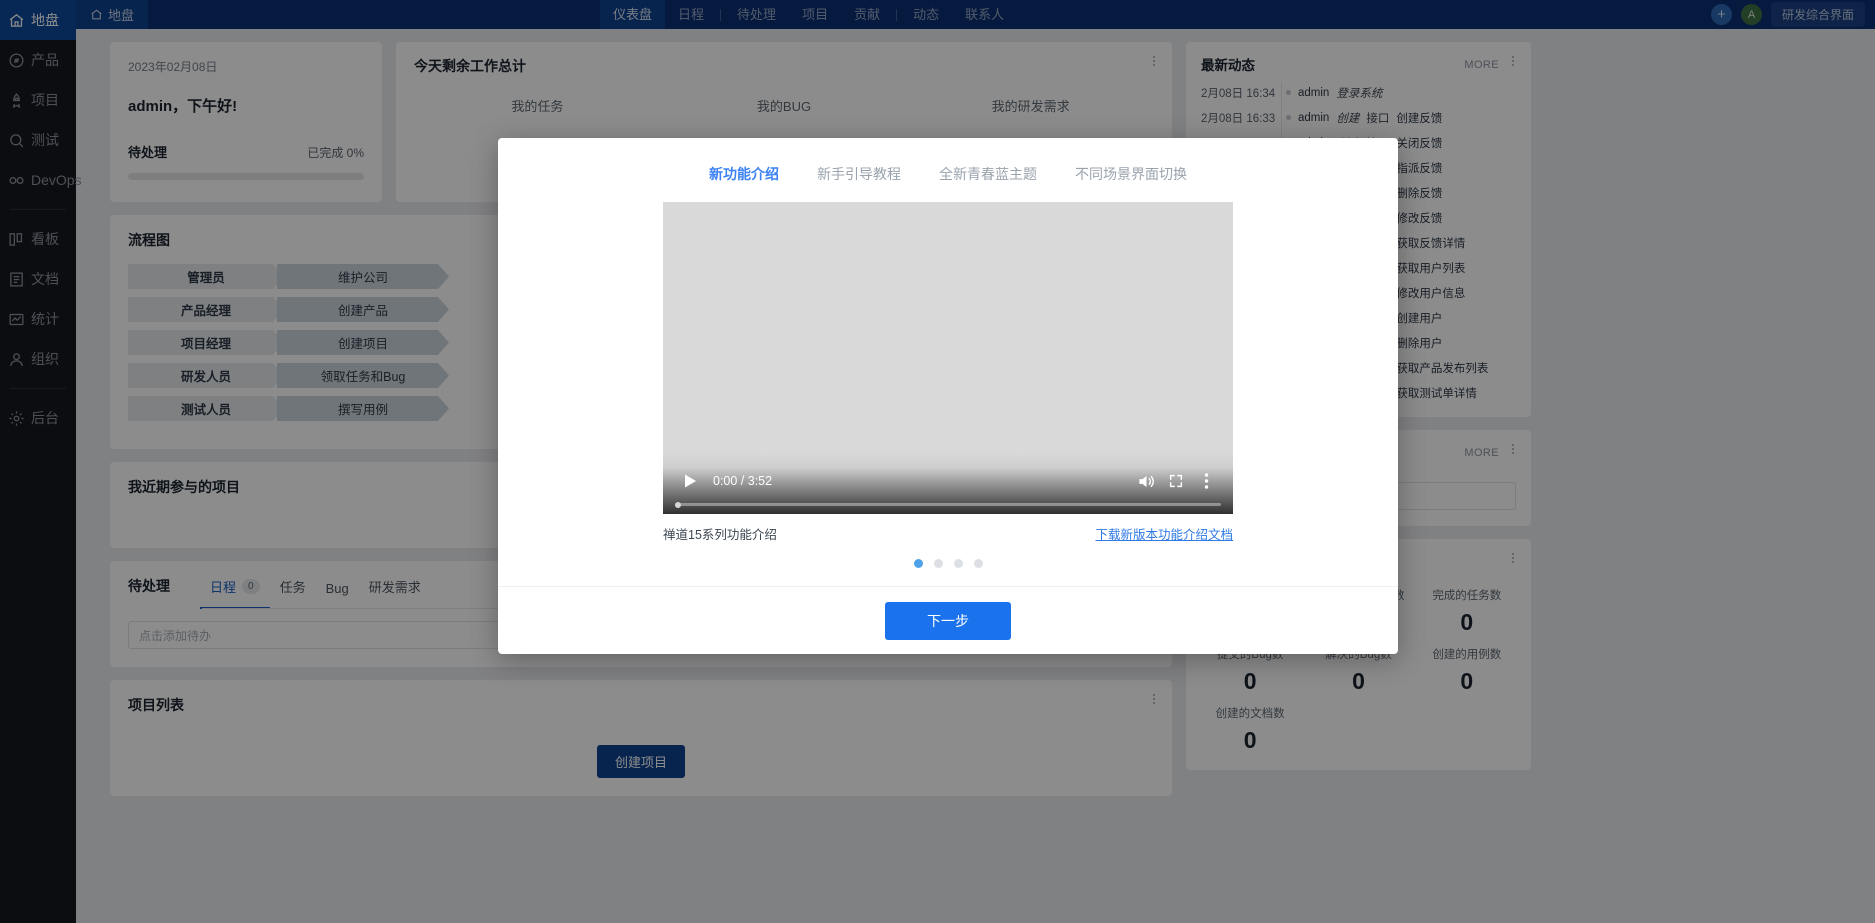 This screenshot has height=923, width=1875. Describe the element at coordinates (1176, 481) in the screenshot. I see `fullscreen-icon` at that location.